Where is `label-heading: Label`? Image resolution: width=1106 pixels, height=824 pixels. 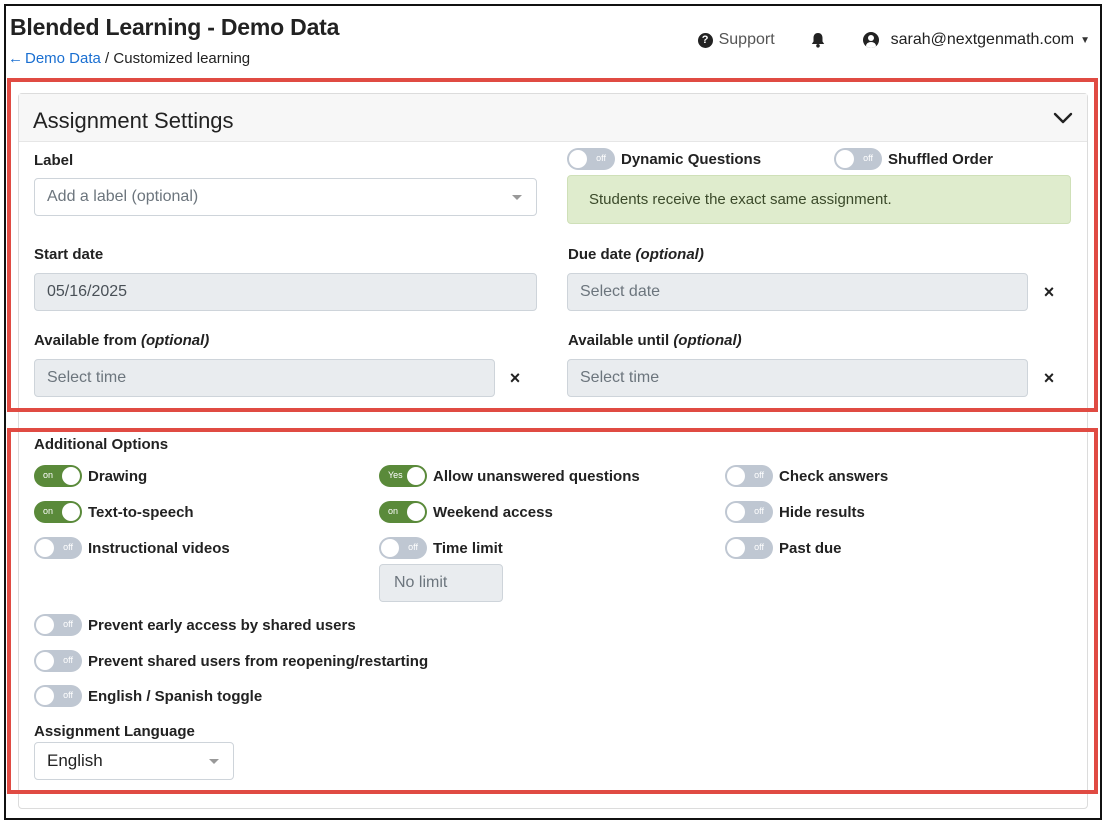
label-heading: Label is located at coordinates (54, 160).